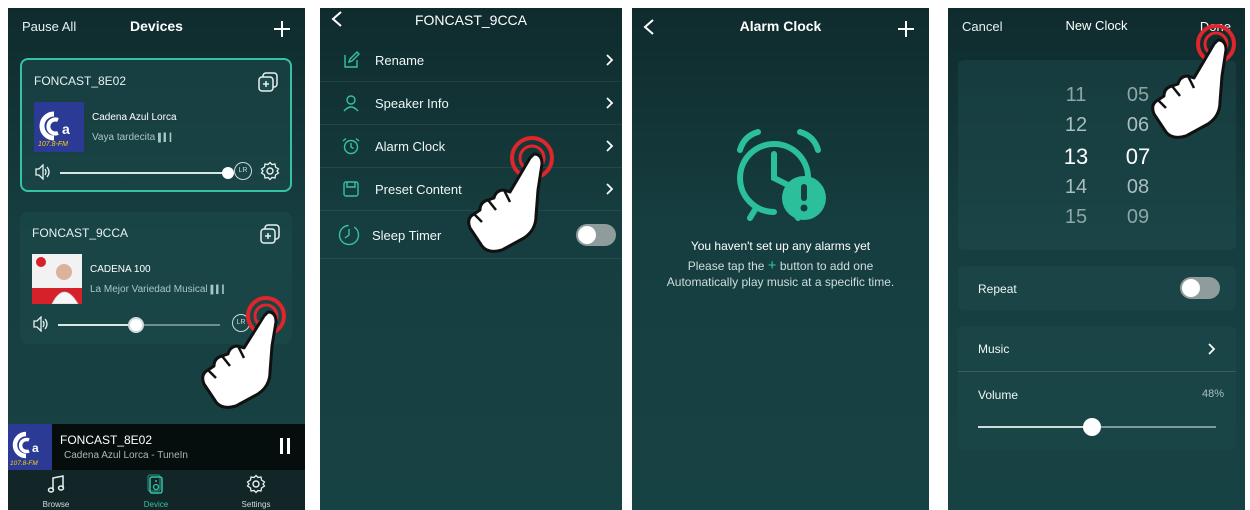 The height and width of the screenshot is (510, 1250). I want to click on menu-item-label: Rename, so click(400, 60).